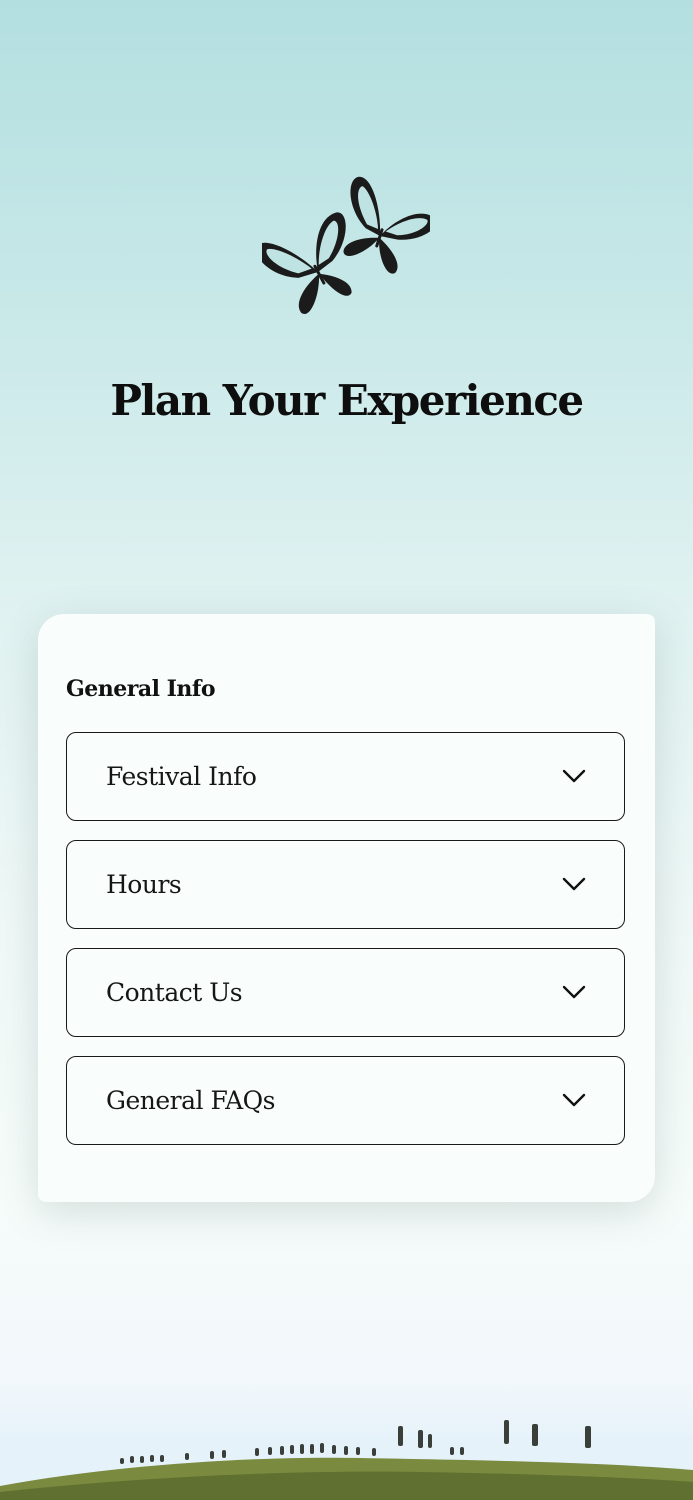  What do you see at coordinates (144, 884) in the screenshot?
I see `accordion-label: Hours` at bounding box center [144, 884].